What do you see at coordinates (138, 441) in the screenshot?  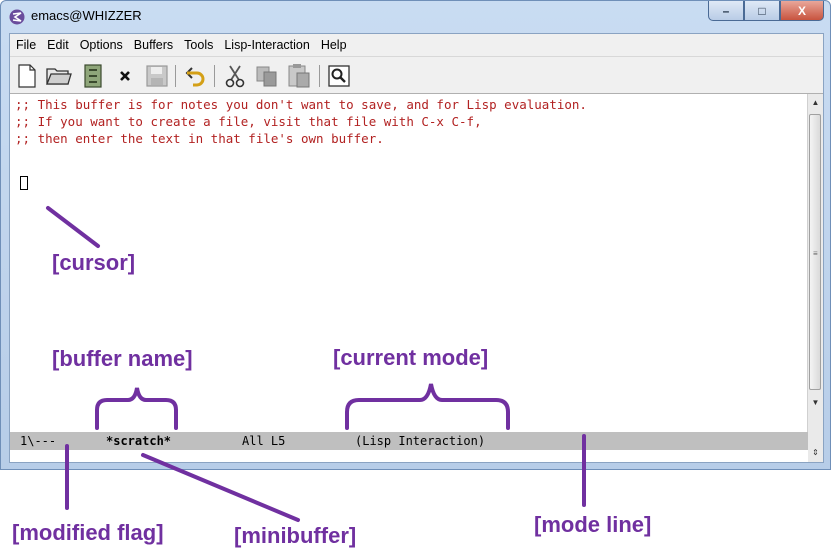 I see `buffer-name: *scratch*` at bounding box center [138, 441].